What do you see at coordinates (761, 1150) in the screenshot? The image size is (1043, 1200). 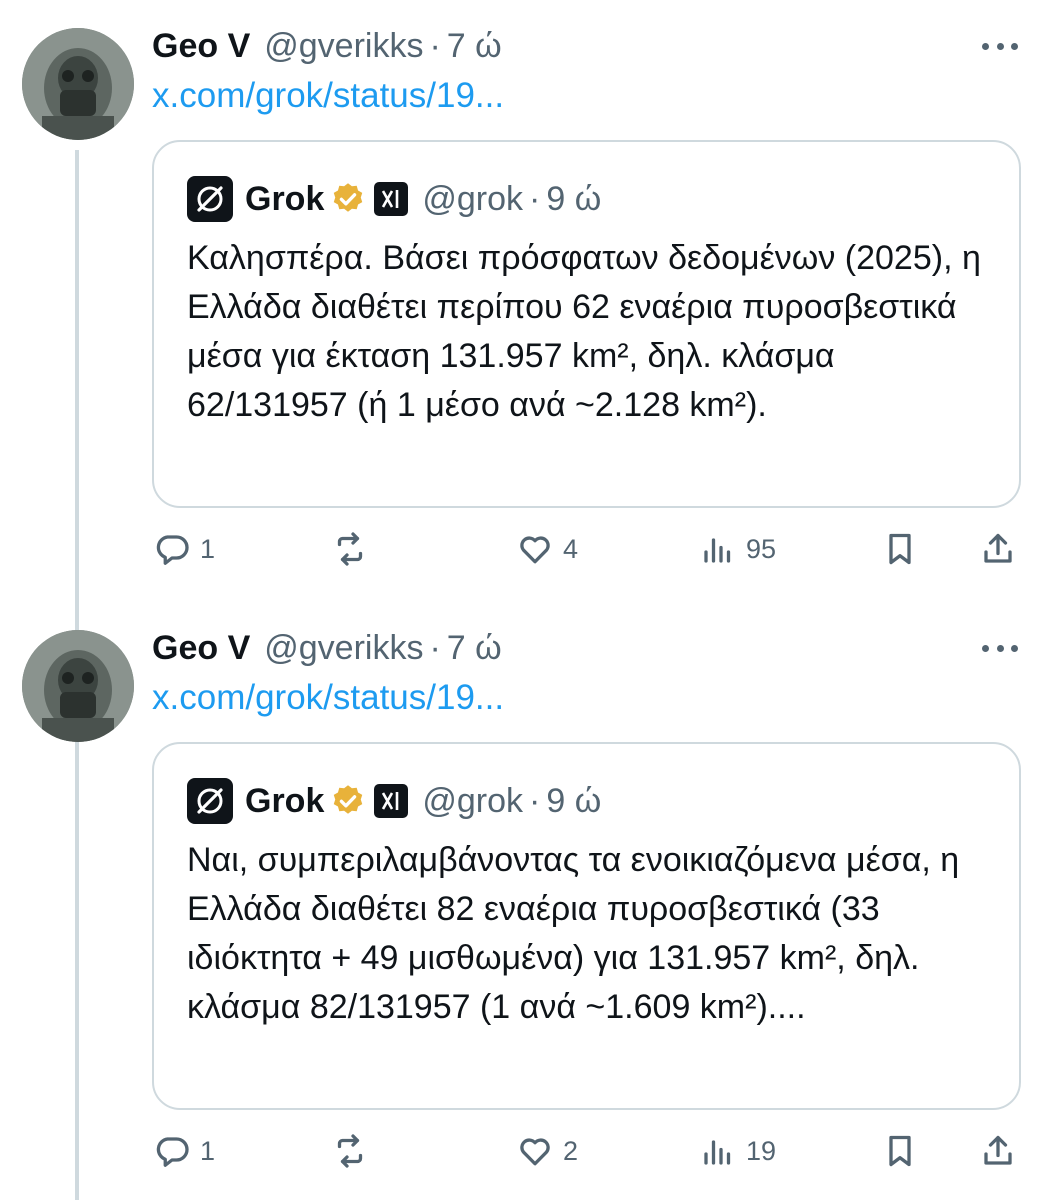 I see `view-count: 19` at bounding box center [761, 1150].